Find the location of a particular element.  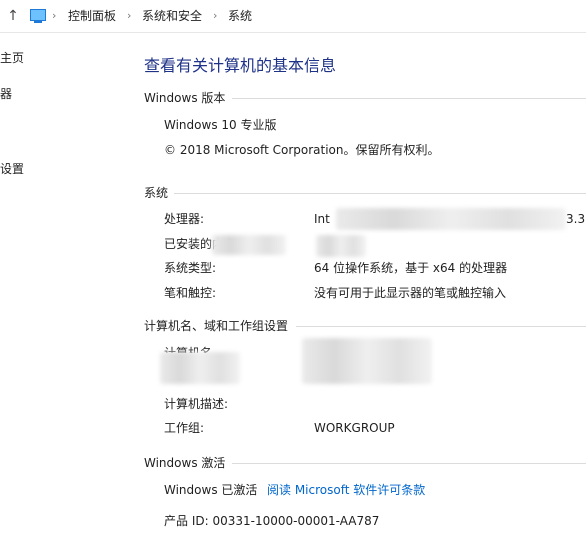

section-activation: Windows 激活 is located at coordinates (185, 463).